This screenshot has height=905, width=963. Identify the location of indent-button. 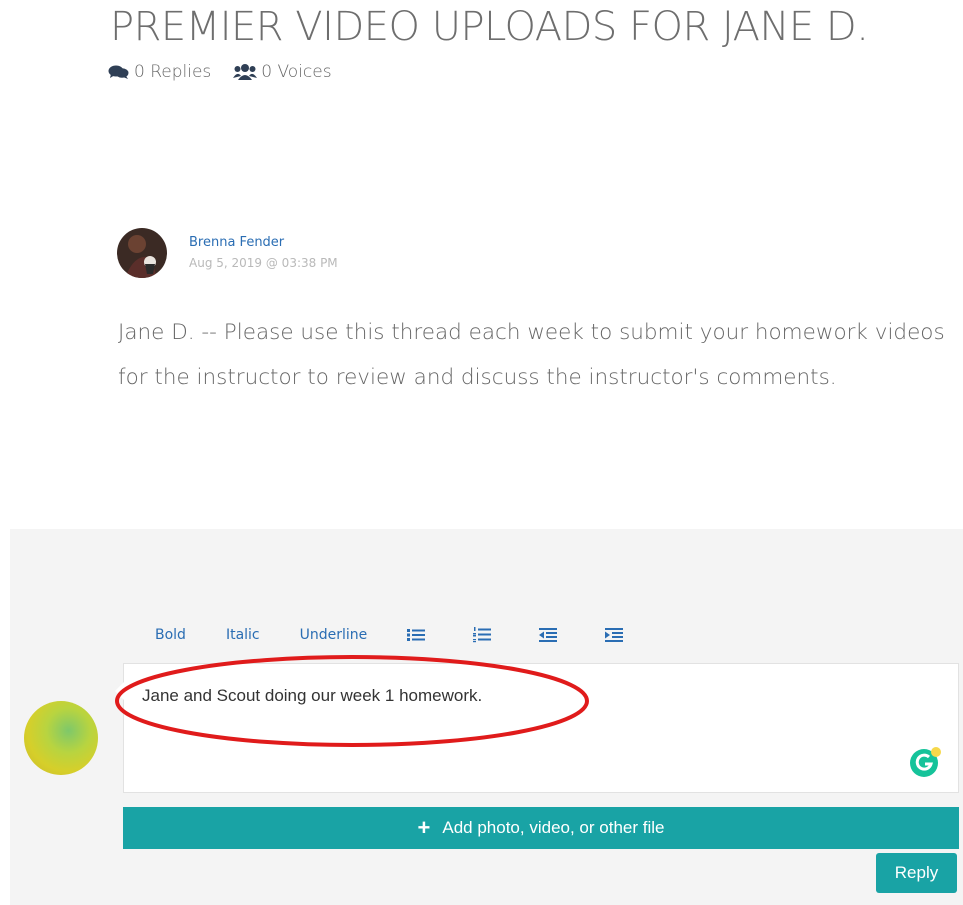
(614, 635).